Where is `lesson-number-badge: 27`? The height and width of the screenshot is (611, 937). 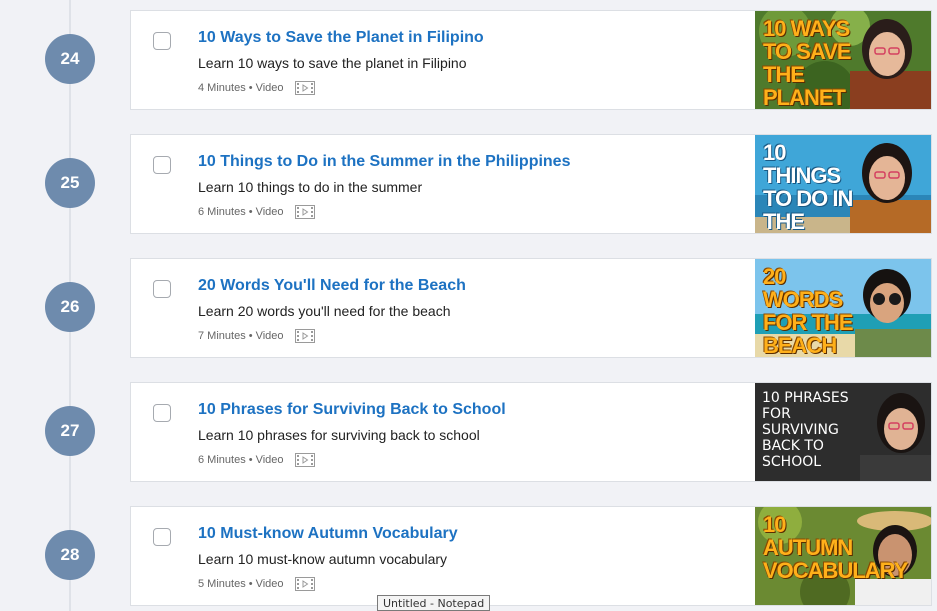 lesson-number-badge: 27 is located at coordinates (70, 431).